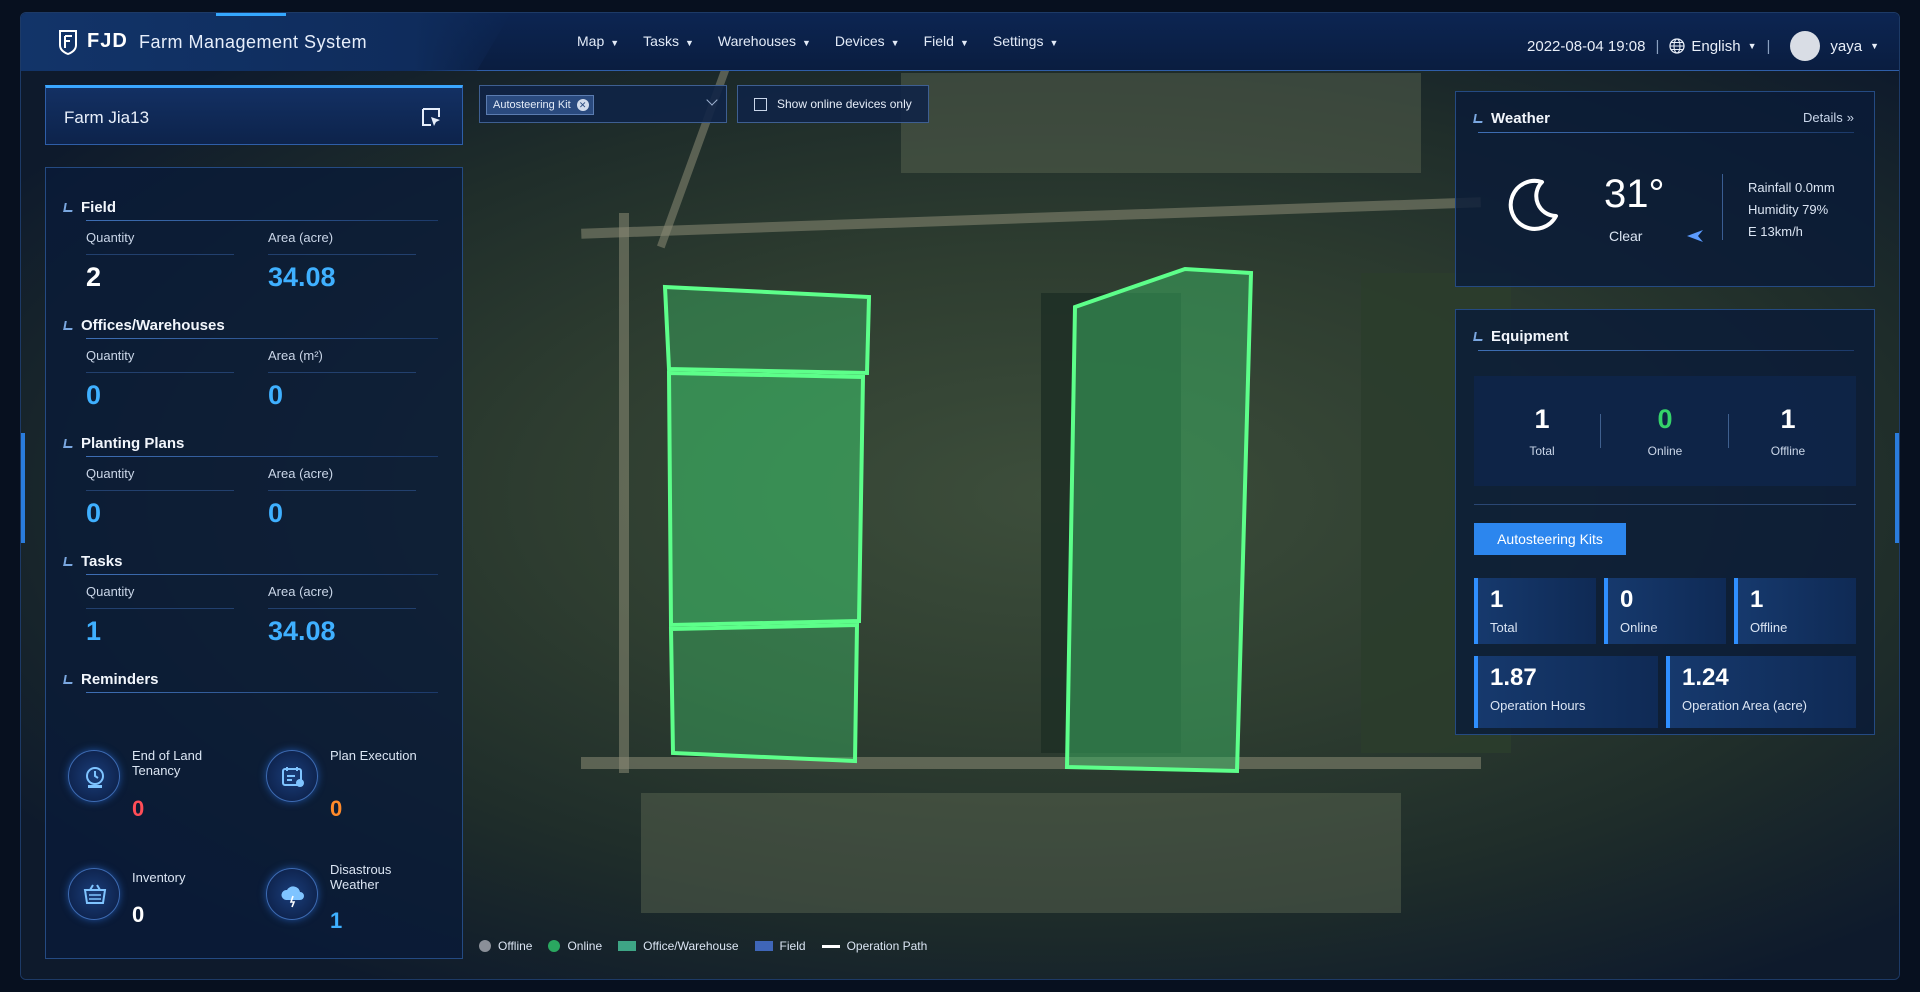 This screenshot has width=1920, height=992. What do you see at coordinates (780, 946) in the screenshot?
I see `legend-field: Field` at bounding box center [780, 946].